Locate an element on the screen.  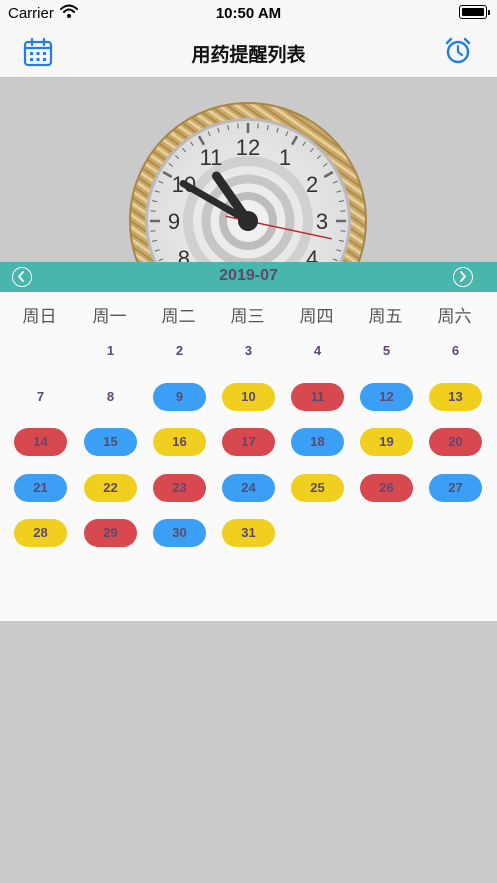
weekday-label: 周一 is located at coordinates (109, 316).